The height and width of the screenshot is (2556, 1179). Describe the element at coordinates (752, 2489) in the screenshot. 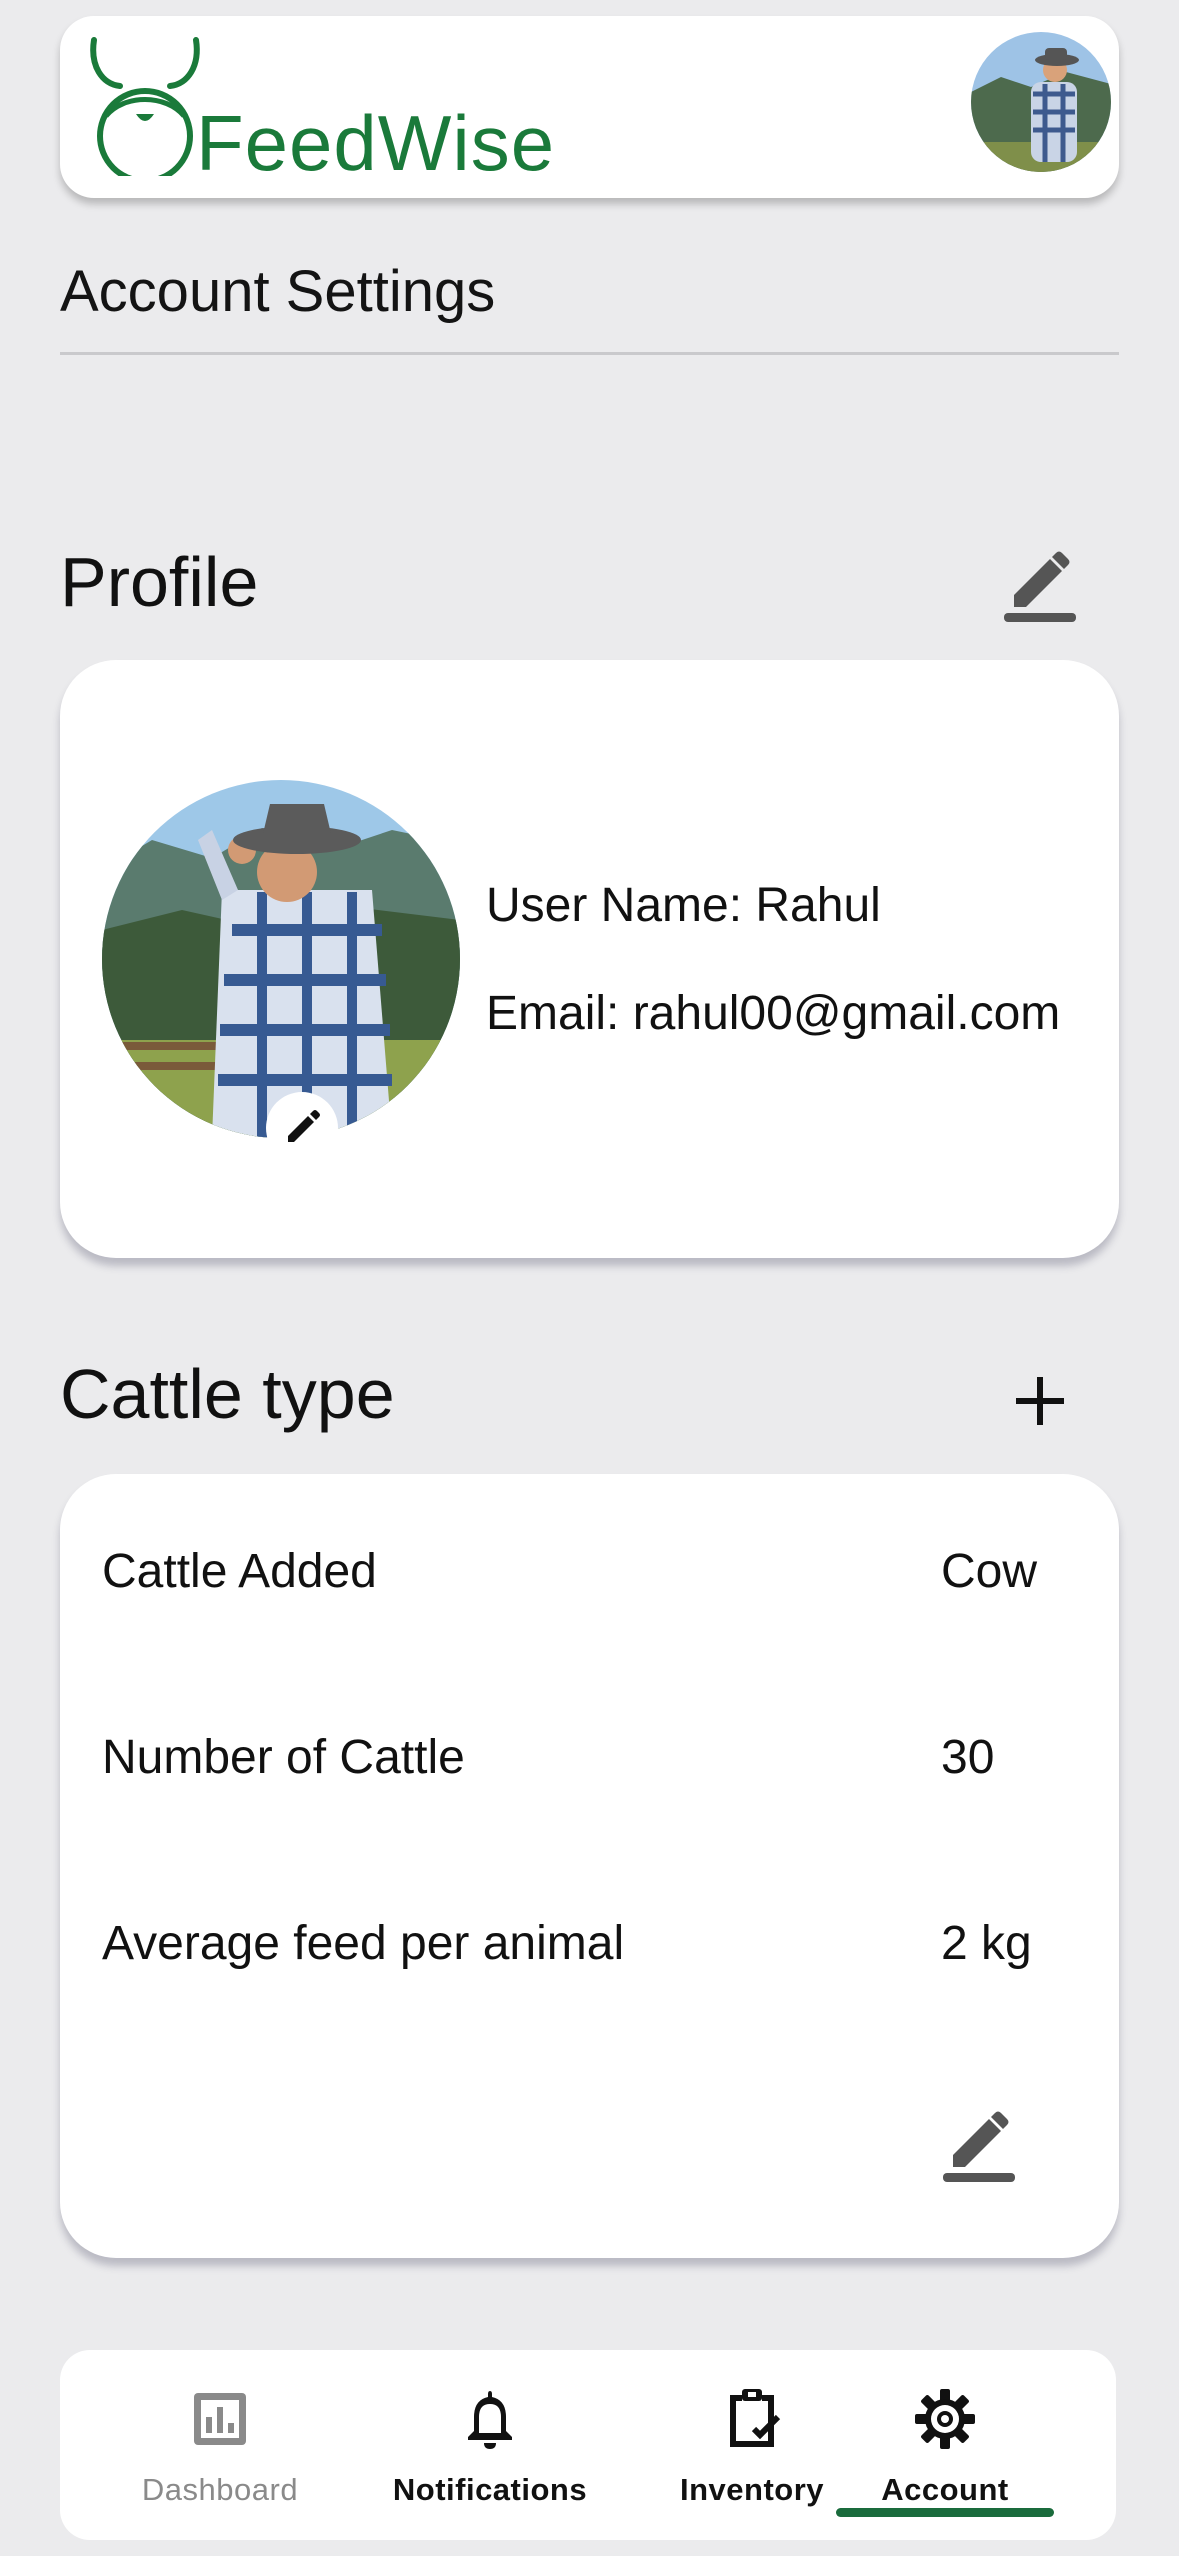

I see `nav-inventory-label: Inventory` at that location.